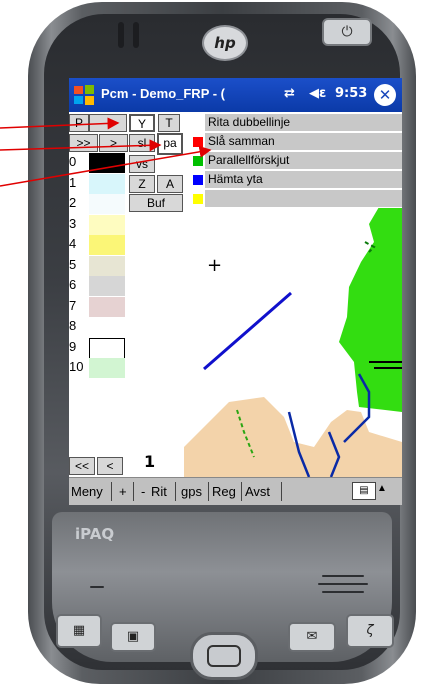 The image size is (444, 686). Describe the element at coordinates (289, 93) in the screenshot. I see `sync-icon: ⇄` at that location.